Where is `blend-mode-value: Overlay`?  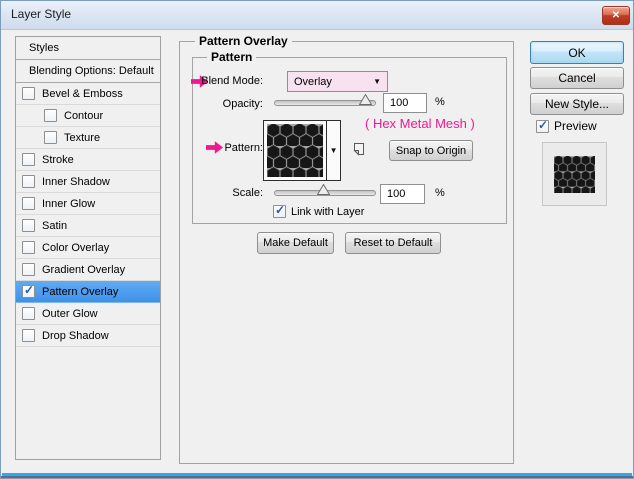
blend-mode-value: Overlay is located at coordinates (313, 81).